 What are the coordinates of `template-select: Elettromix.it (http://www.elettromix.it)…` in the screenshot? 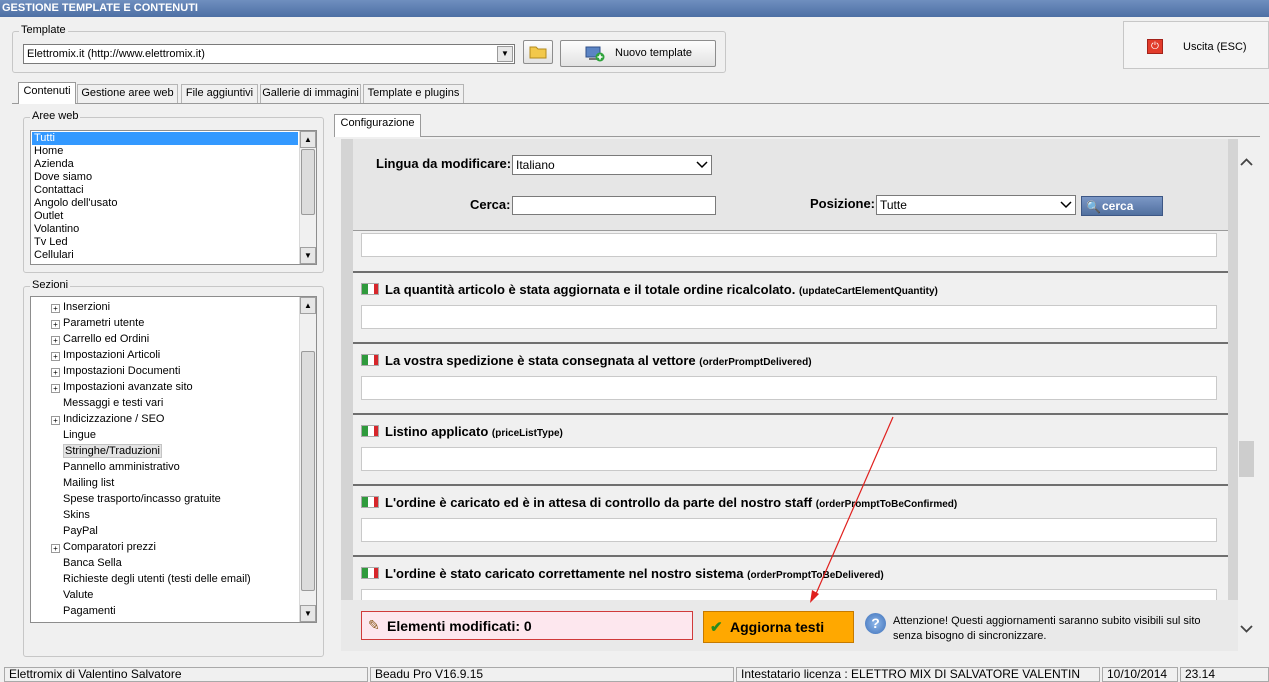 It's located at (269, 54).